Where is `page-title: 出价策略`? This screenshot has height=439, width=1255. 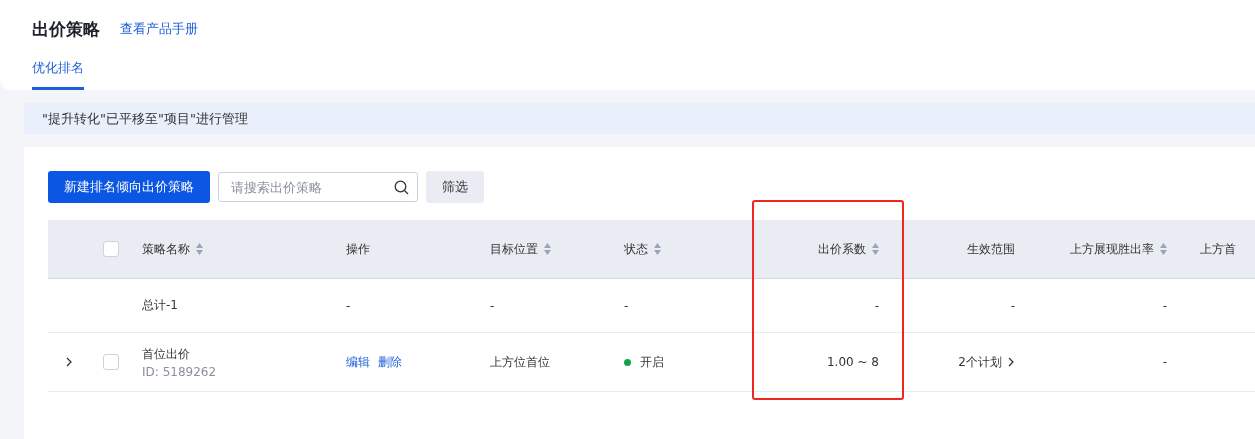 page-title: 出价策略 is located at coordinates (66, 29).